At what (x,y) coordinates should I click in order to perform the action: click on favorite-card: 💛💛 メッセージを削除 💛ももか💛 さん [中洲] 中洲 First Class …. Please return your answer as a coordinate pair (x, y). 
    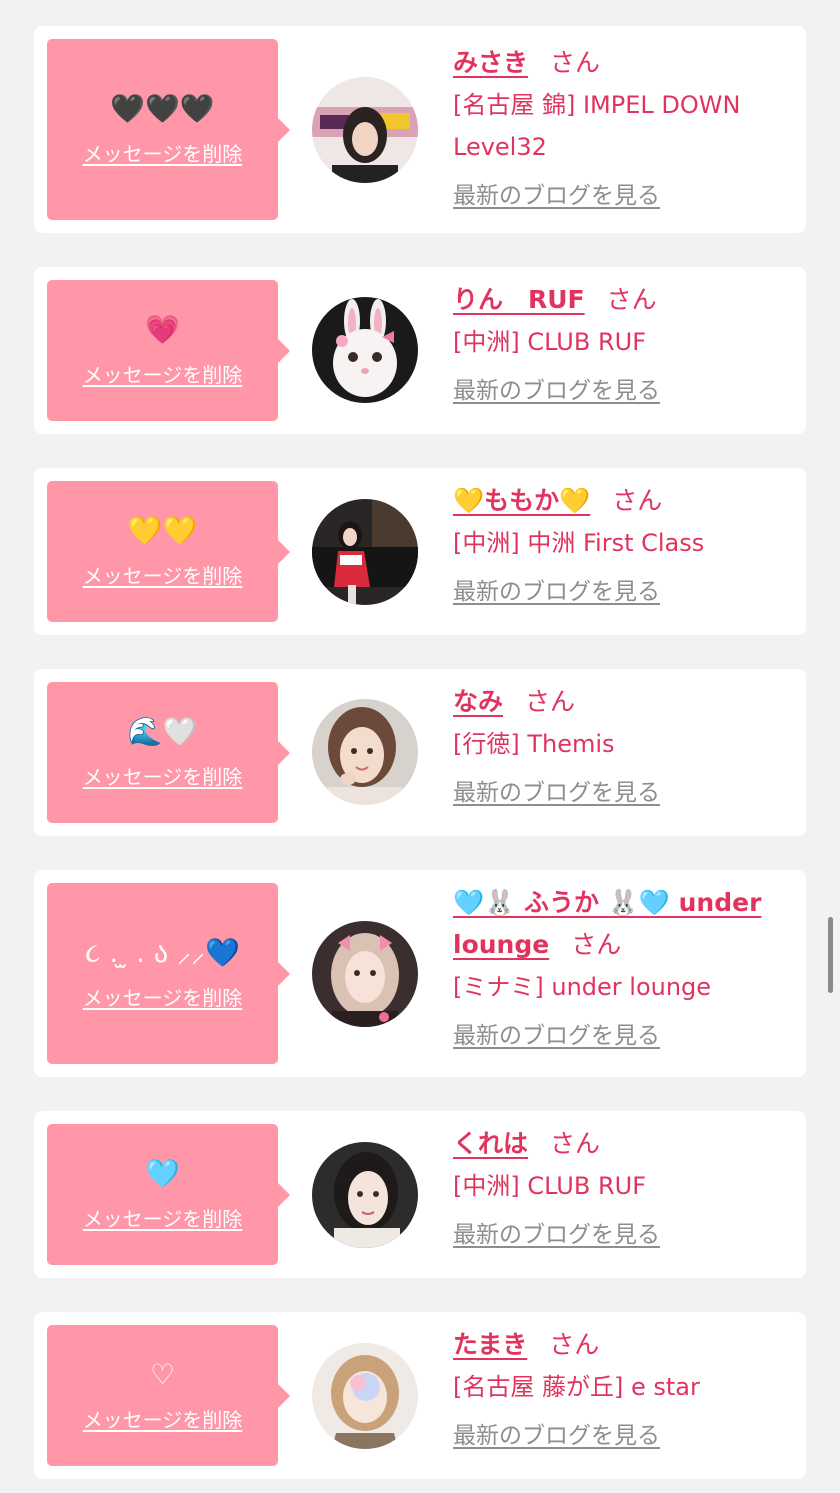
    Looking at the image, I should click on (420, 551).